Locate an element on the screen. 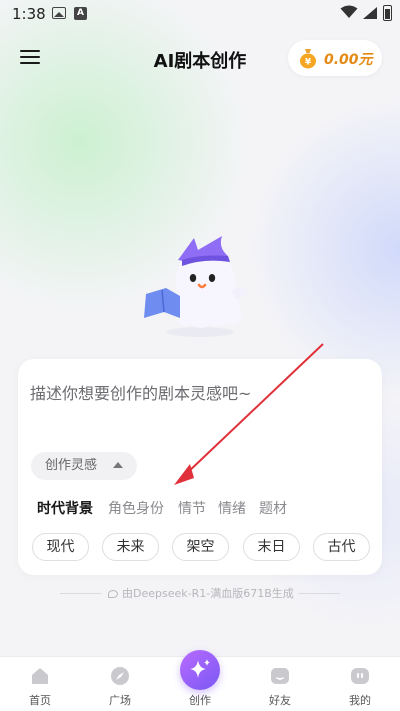 This screenshot has height=711, width=400. chip-fictional: 架空 is located at coordinates (200, 547).